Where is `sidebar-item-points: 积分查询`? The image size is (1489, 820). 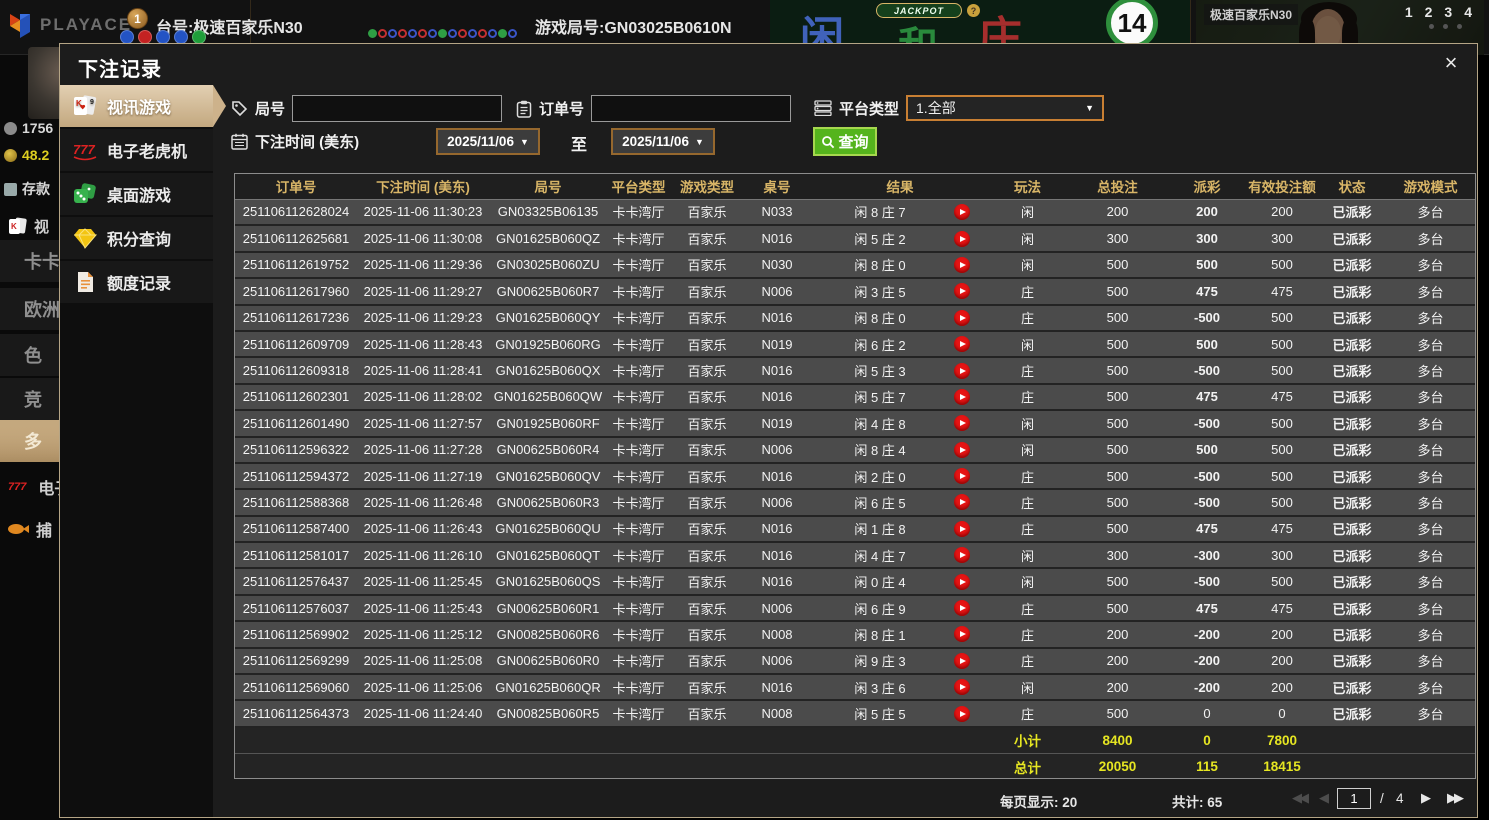 sidebar-item-points: 积分查询 is located at coordinates (136, 238).